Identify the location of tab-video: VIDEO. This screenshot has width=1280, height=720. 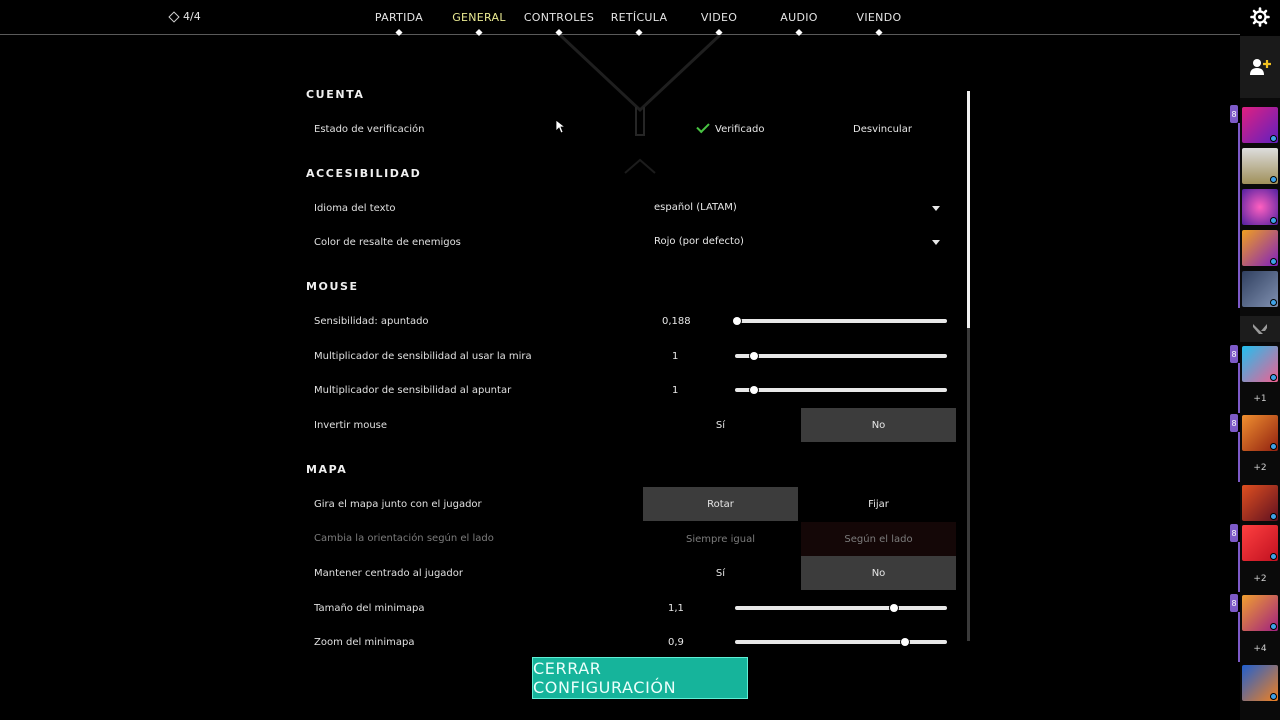
(719, 17).